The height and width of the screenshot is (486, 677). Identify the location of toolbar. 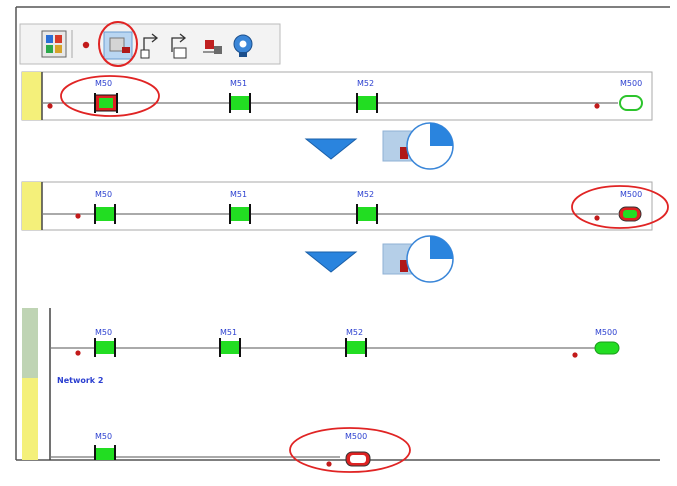
(150, 44).